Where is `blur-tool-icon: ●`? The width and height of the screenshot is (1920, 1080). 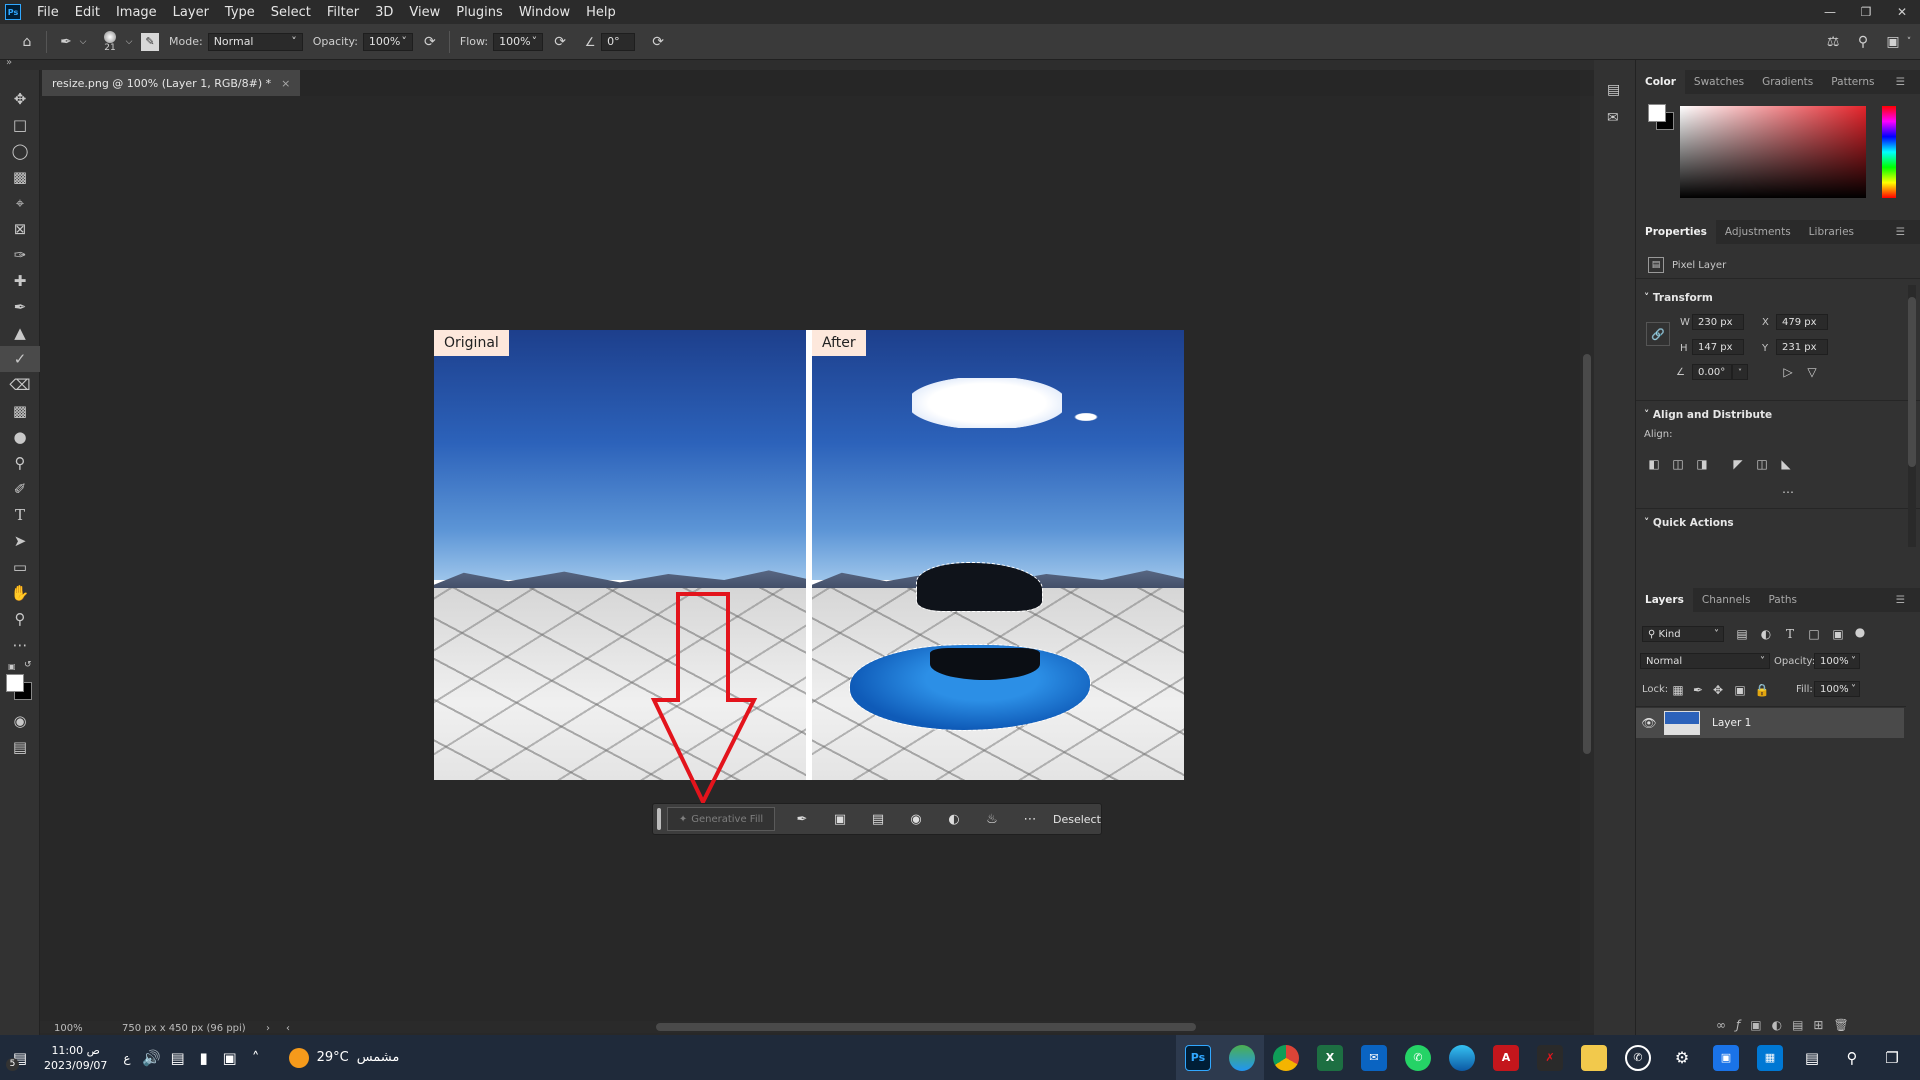 blur-tool-icon: ● is located at coordinates (20, 437).